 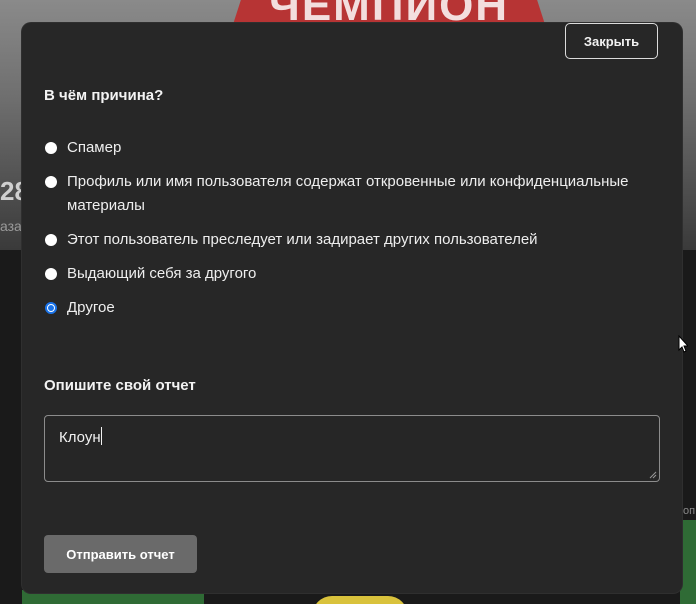 What do you see at coordinates (344, 148) in the screenshot?
I see `reason-option-spam: Спамер` at bounding box center [344, 148].